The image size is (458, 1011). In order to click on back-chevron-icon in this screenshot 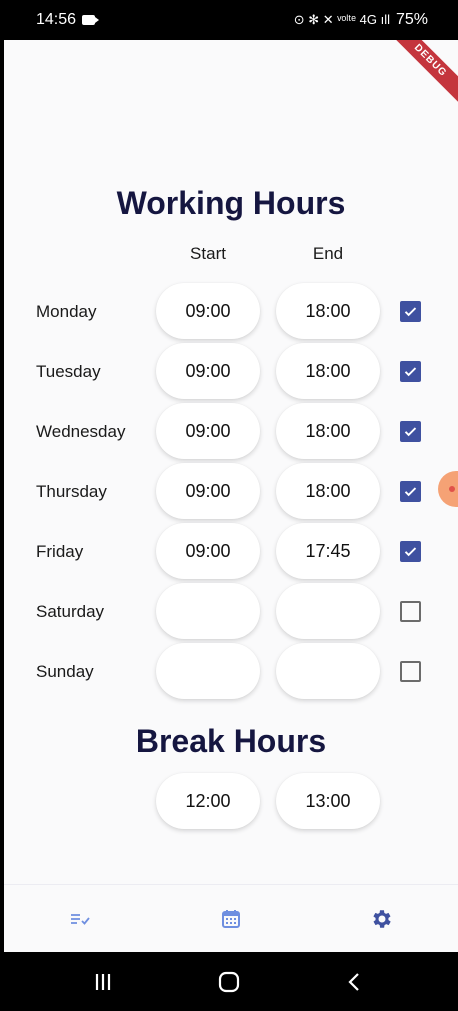, I will do `click(353, 981)`.